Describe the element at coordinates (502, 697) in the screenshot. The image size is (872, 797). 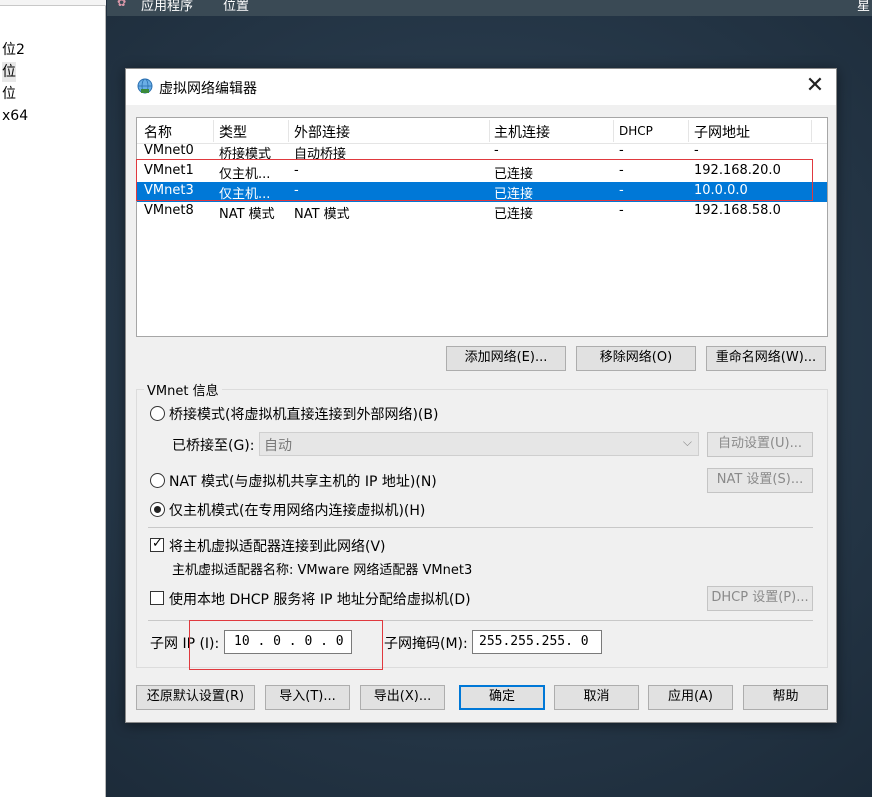
I see `ok-button: 确定` at that location.